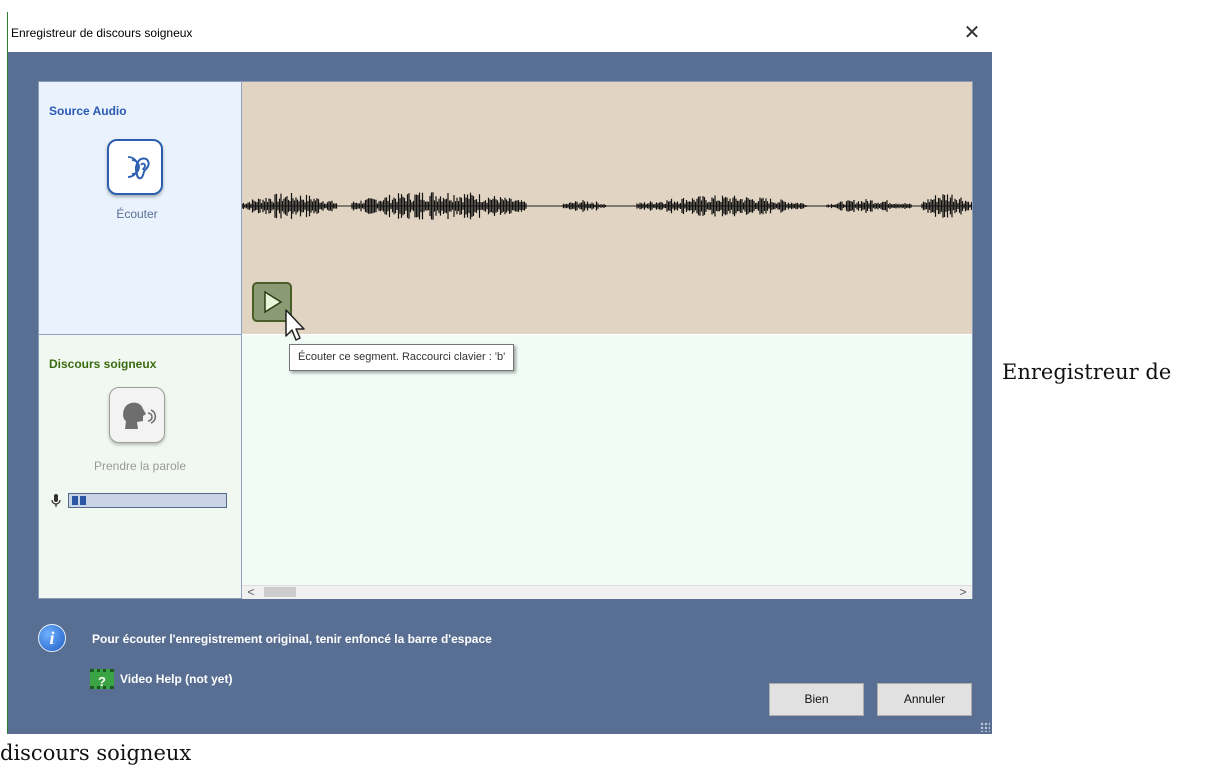 The height and width of the screenshot is (767, 1218). I want to click on speak-label: Prendre la parole, so click(140, 466).